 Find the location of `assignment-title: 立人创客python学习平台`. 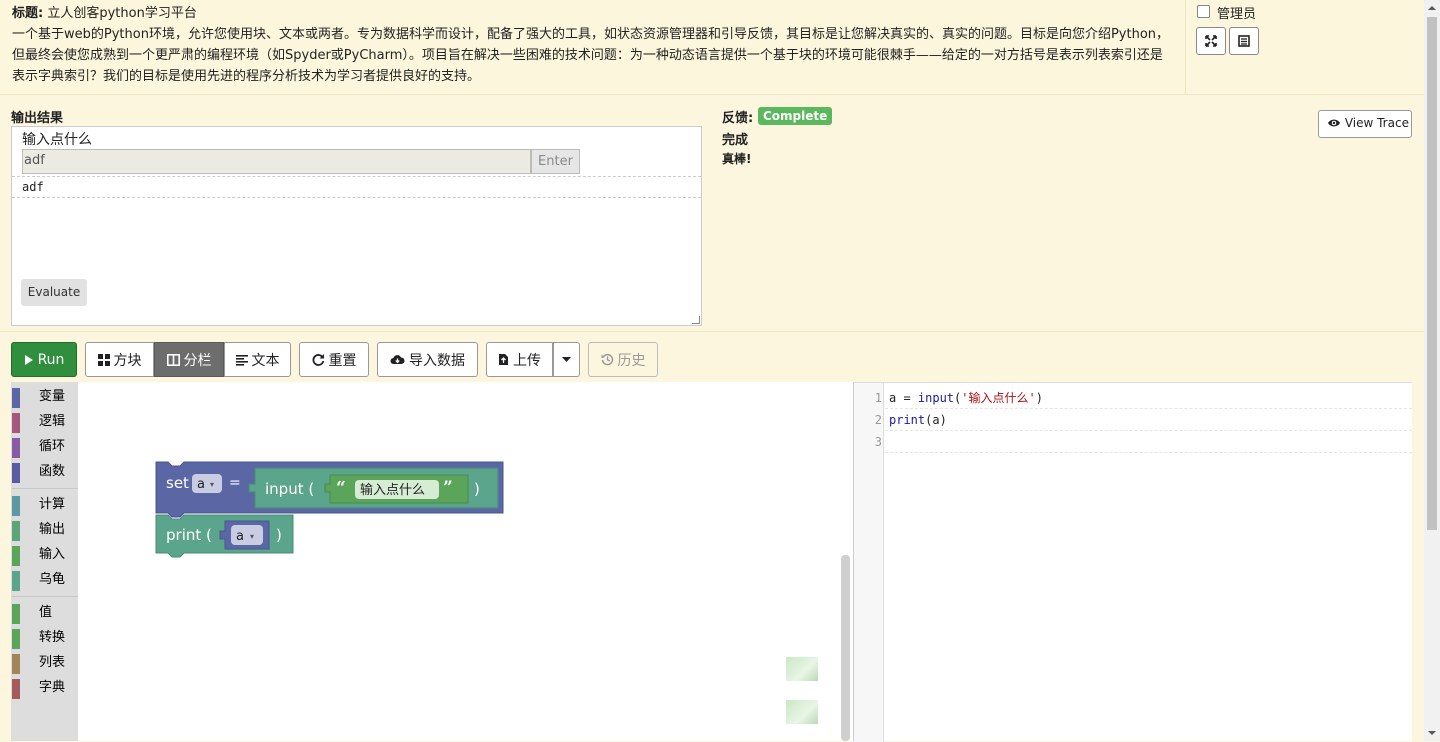

assignment-title: 立人创客python学习平台 is located at coordinates (122, 13).